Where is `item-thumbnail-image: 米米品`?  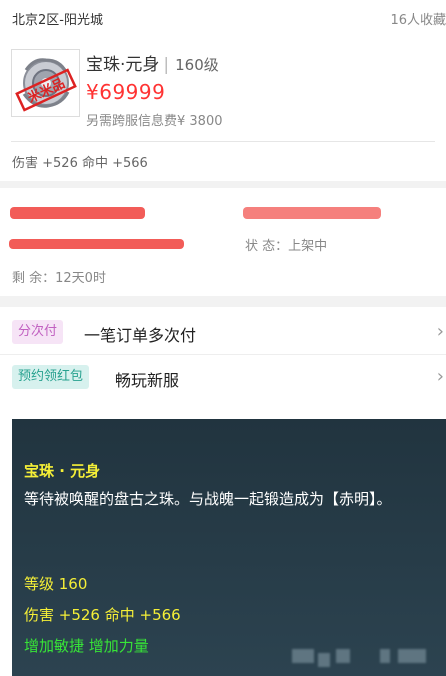
item-thumbnail-image: 米米品 is located at coordinates (46, 85).